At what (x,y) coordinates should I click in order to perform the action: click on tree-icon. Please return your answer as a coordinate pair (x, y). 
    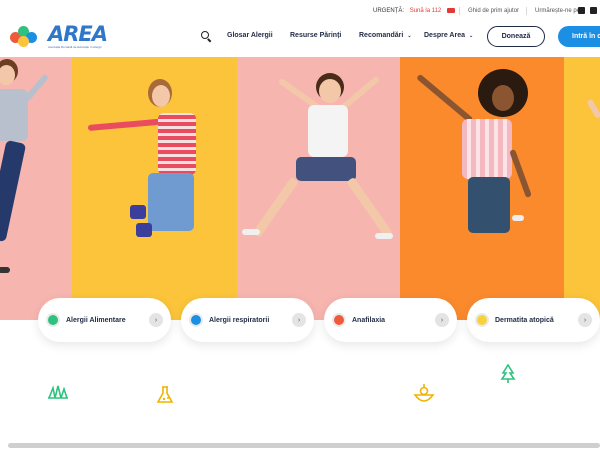
    Looking at the image, I should click on (508, 373).